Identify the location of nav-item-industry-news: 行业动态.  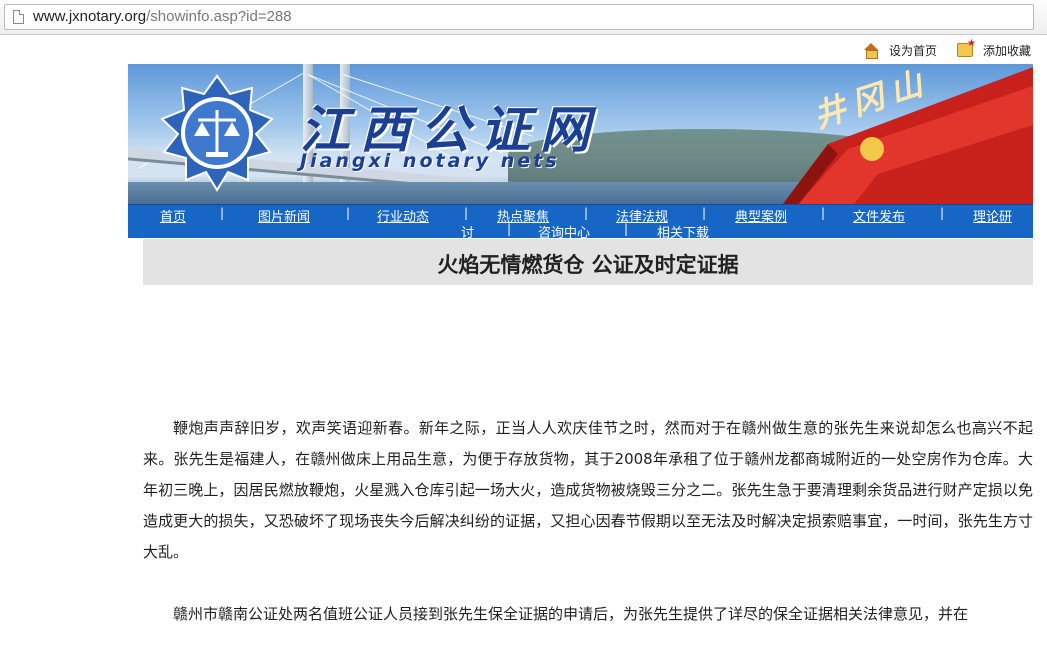
(403, 215).